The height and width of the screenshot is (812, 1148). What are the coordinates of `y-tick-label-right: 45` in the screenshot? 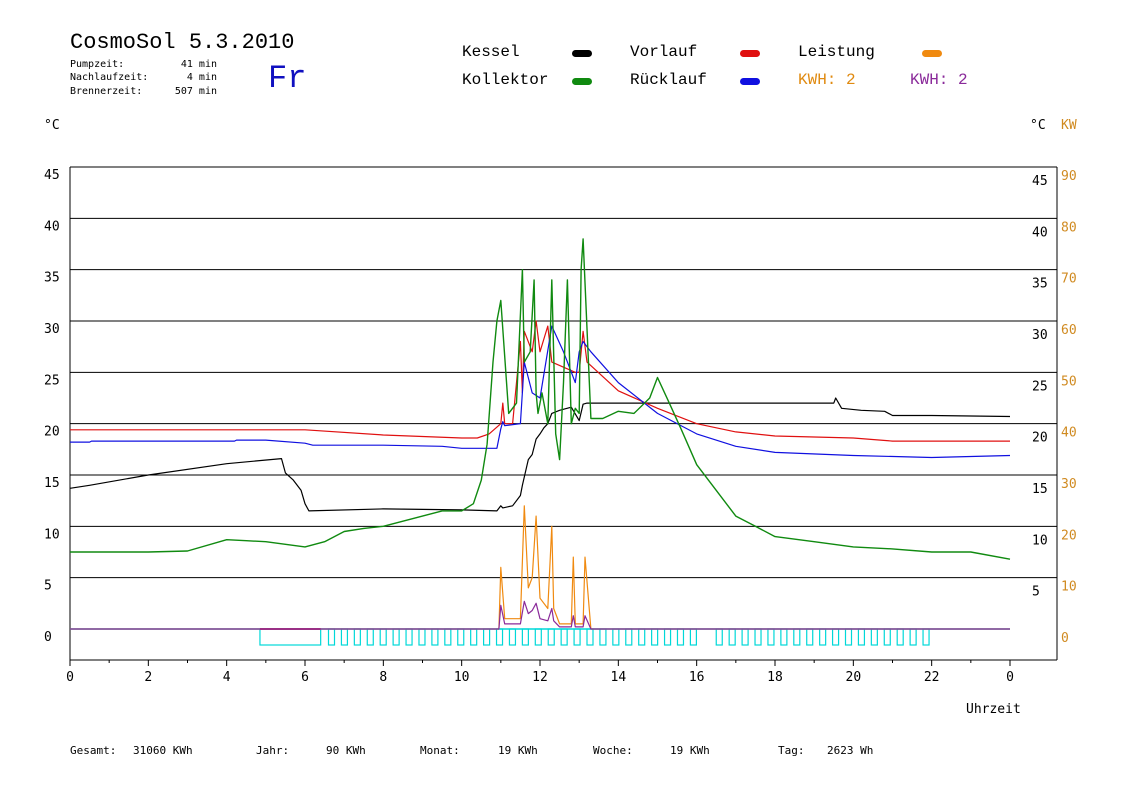 It's located at (1040, 181).